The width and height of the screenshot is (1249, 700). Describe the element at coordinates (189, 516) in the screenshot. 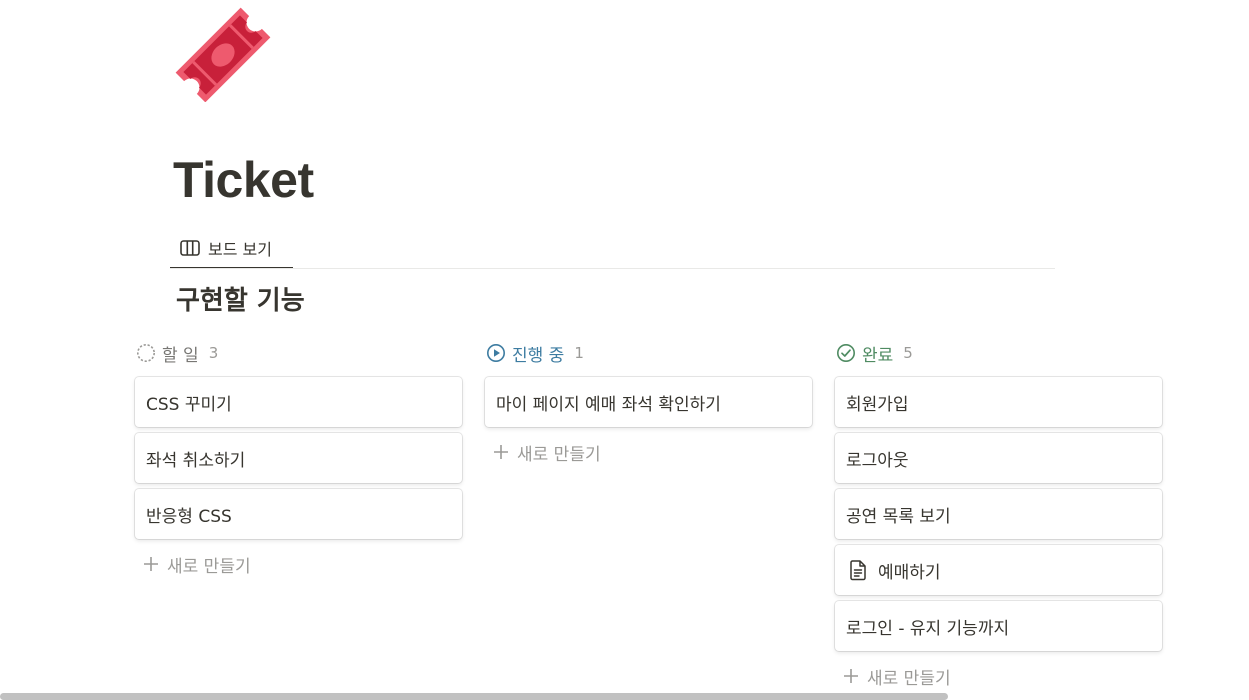

I see `card-title: 반응형 CSS` at that location.